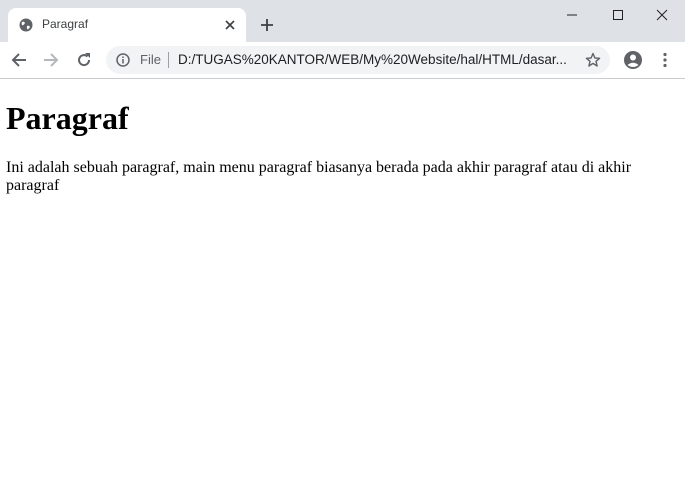 This screenshot has width=685, height=487. I want to click on globe-icon, so click(26, 25).